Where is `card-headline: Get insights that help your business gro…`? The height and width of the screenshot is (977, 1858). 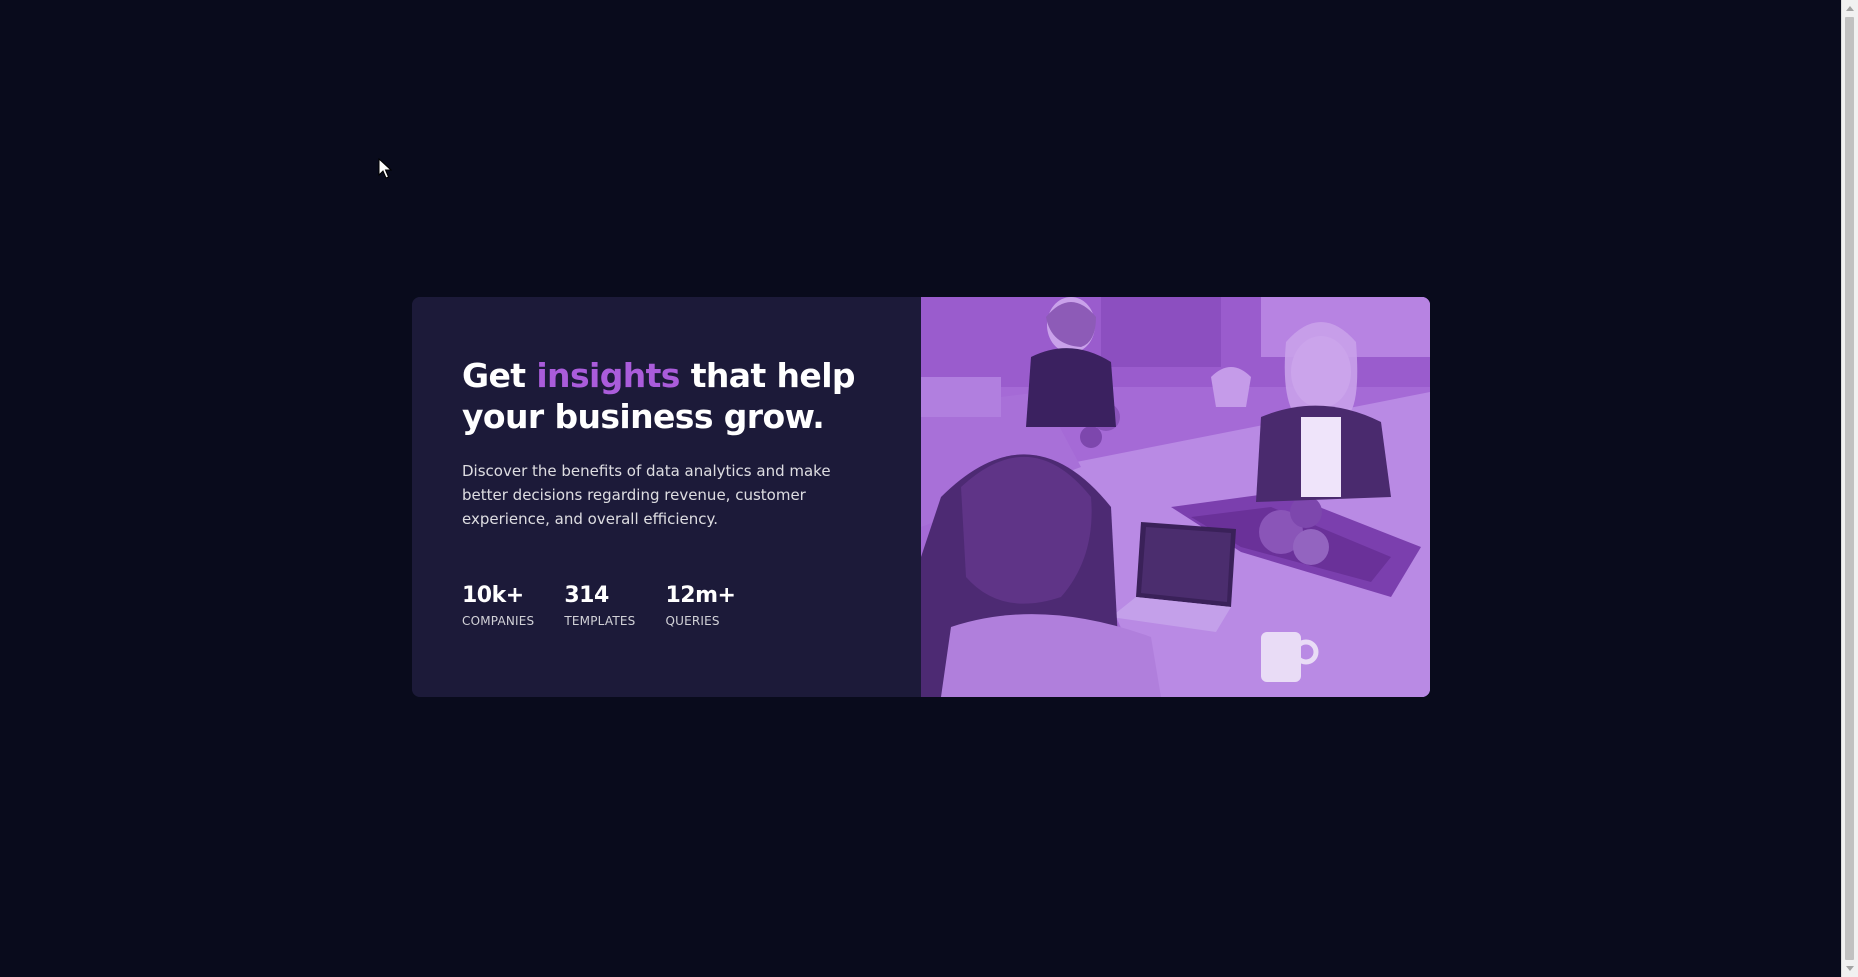
card-headline: Get insights that help your business gro… is located at coordinates (672, 396).